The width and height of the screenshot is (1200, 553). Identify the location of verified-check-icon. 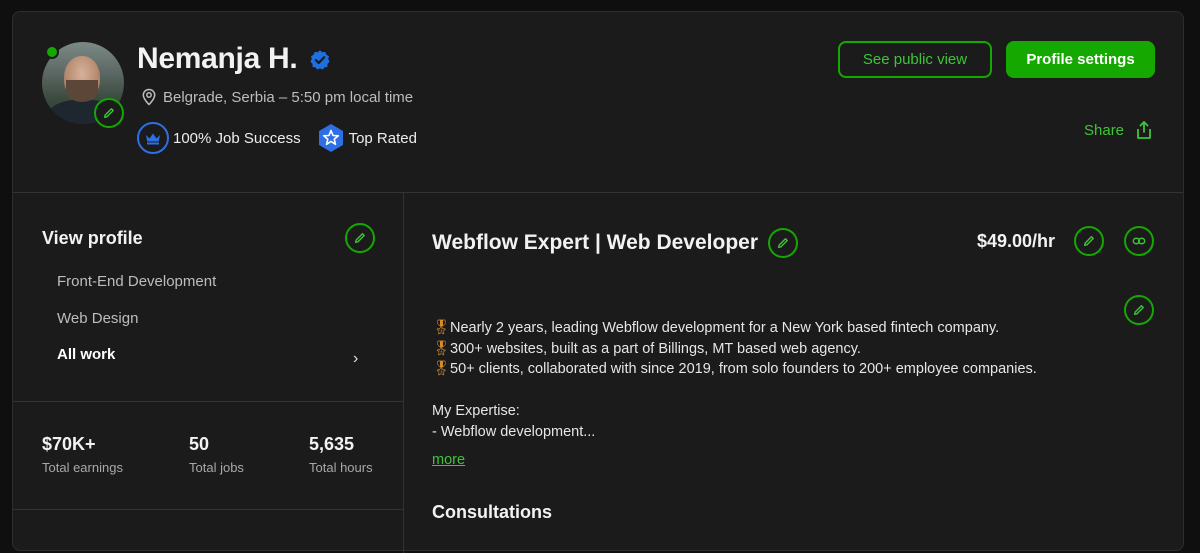
(320, 60).